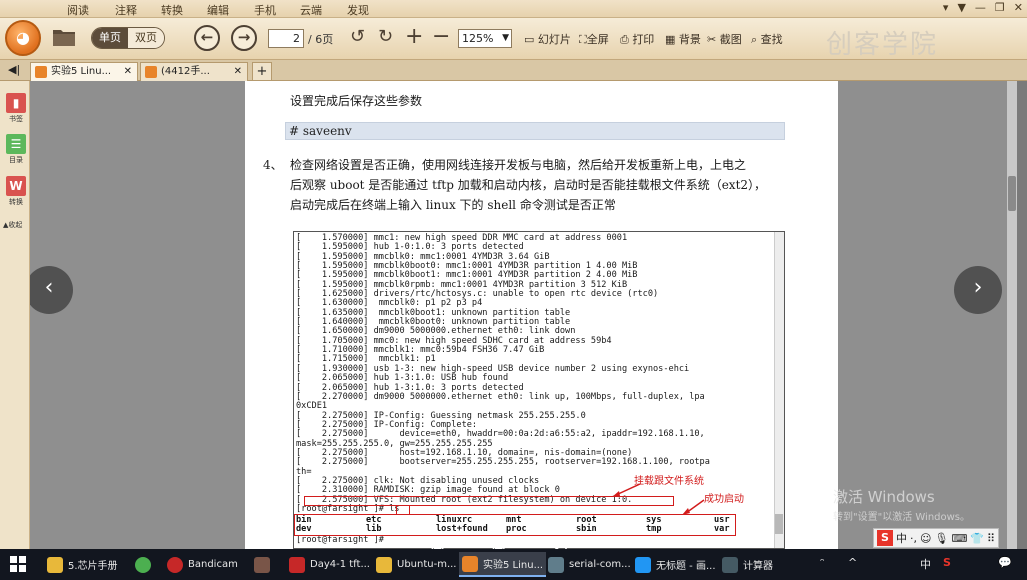 This screenshot has height=580, width=1027. What do you see at coordinates (583, 39) in the screenshot?
I see `fullscreen-icon: ⛶` at bounding box center [583, 39].